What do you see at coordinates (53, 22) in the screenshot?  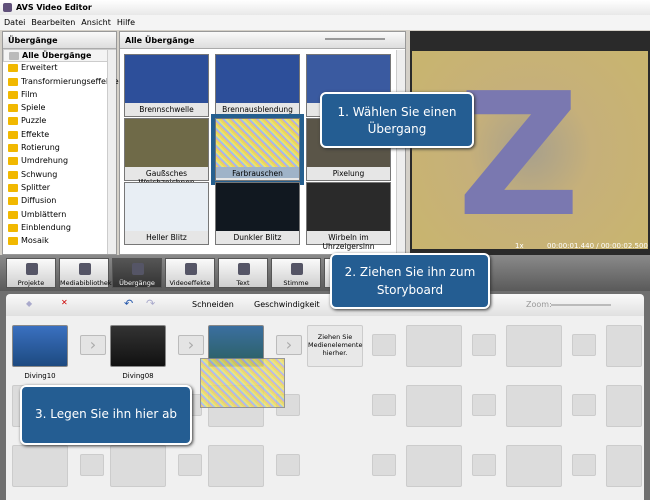 I see `menu-bearbeiten: Bearbeiten` at bounding box center [53, 22].